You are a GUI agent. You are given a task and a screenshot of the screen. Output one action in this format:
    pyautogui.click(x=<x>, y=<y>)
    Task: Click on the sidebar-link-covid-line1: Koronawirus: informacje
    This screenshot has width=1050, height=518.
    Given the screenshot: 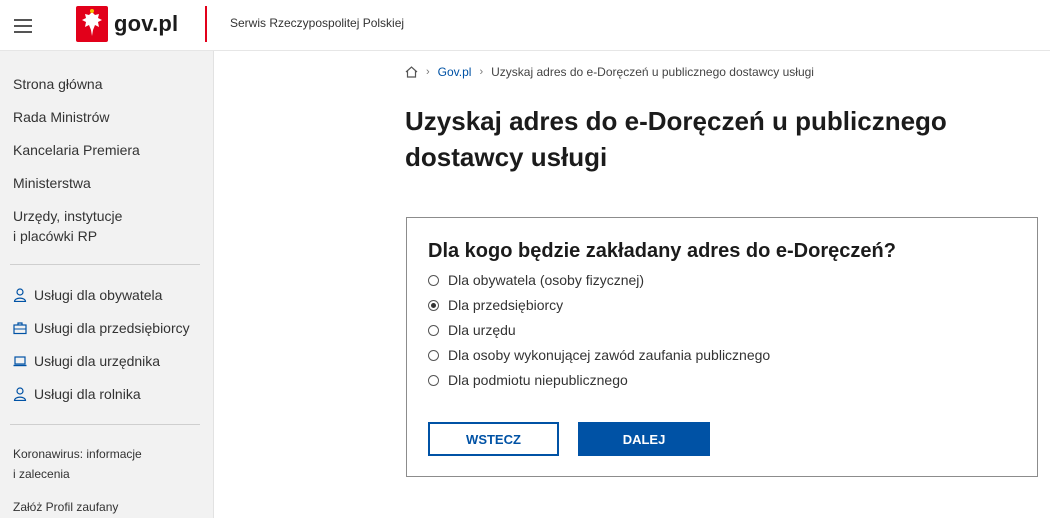 What is the action you would take?
    pyautogui.click(x=77, y=454)
    